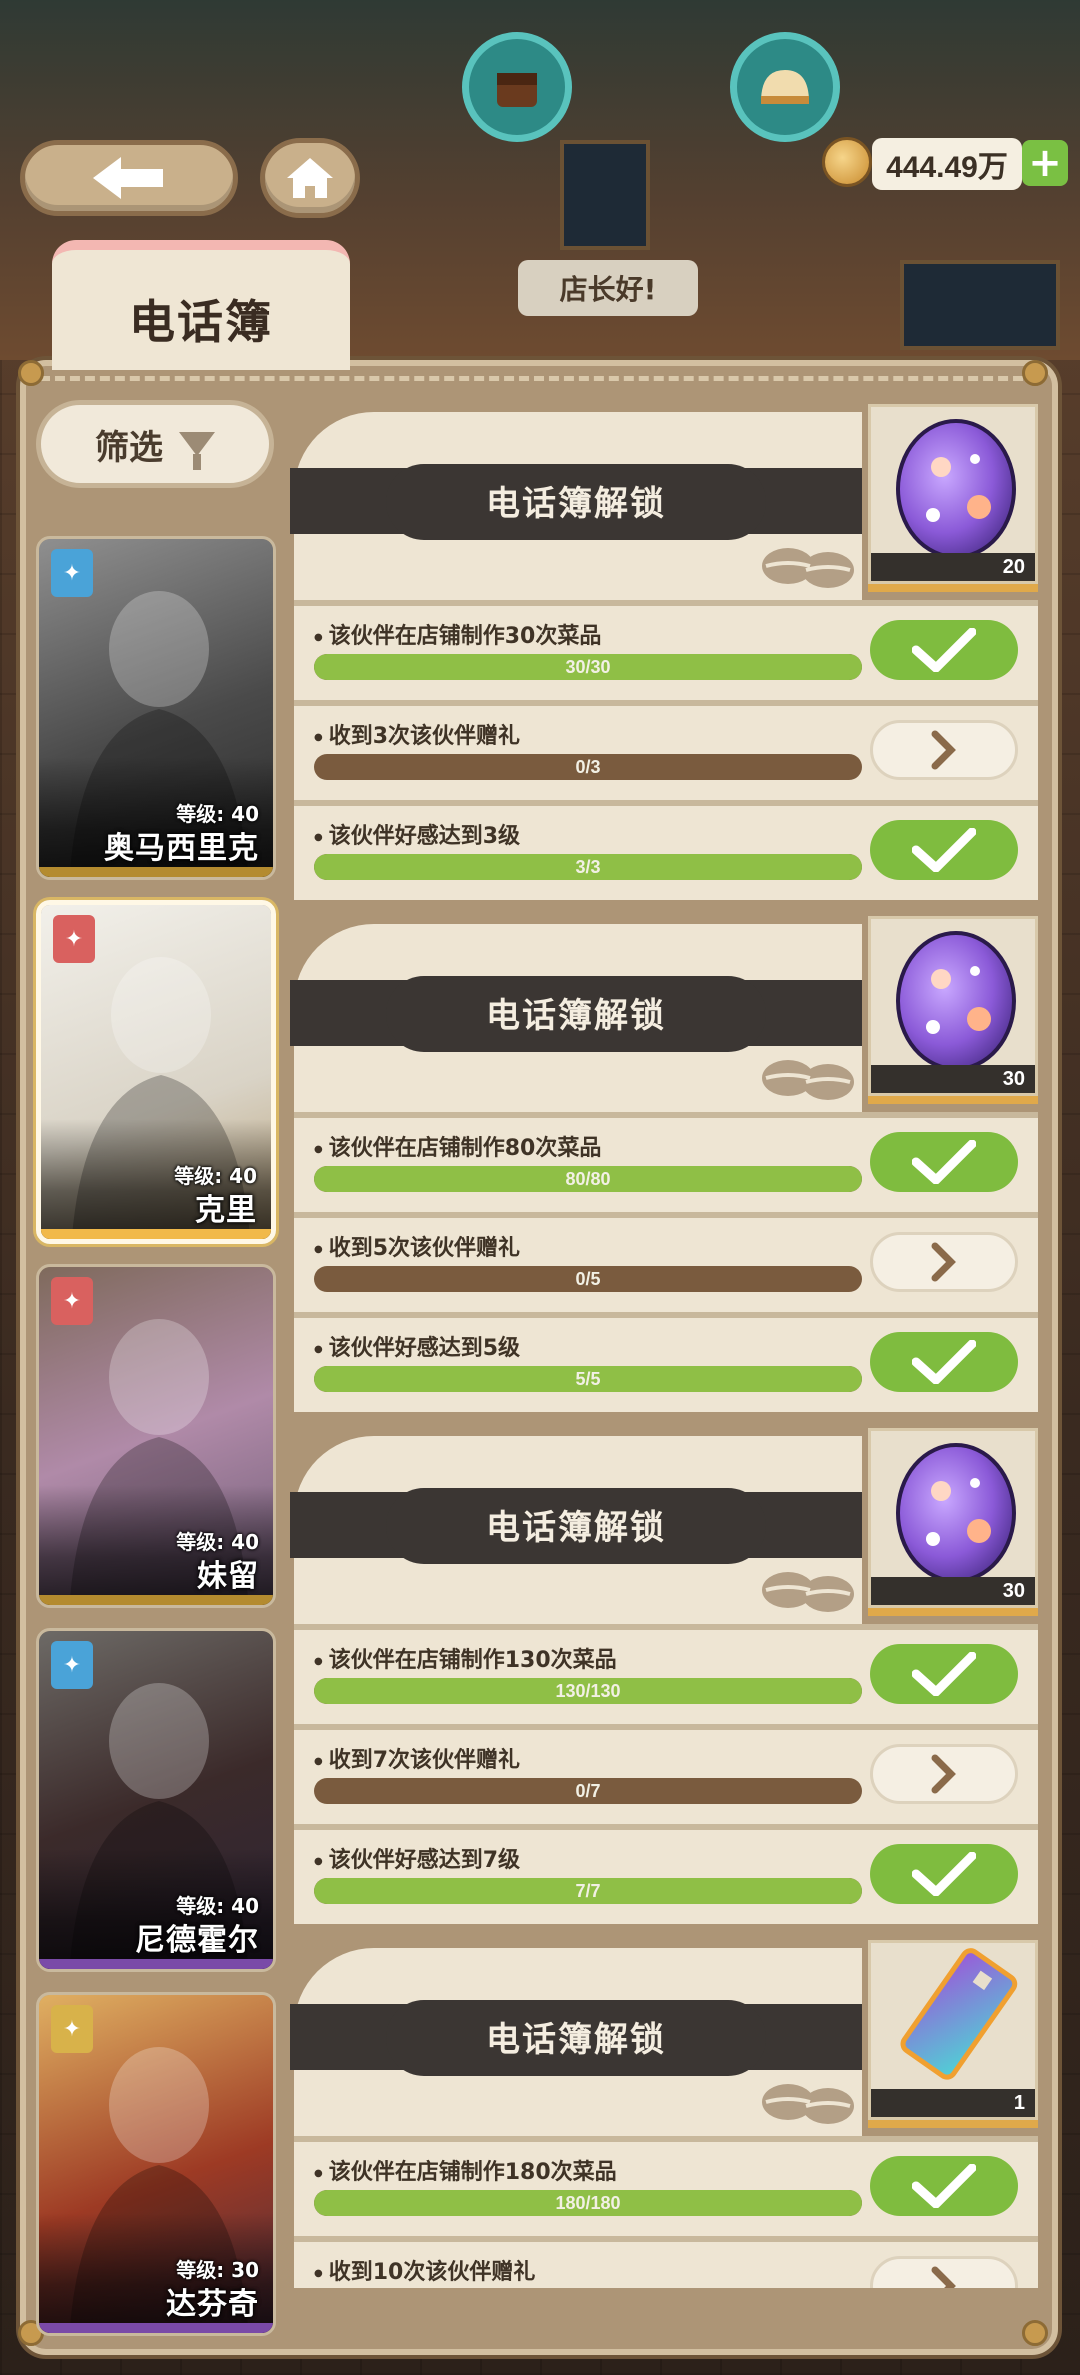 Image resolution: width=1080 pixels, height=2375 pixels. I want to click on chevron-right-icon, so click(943, 750).